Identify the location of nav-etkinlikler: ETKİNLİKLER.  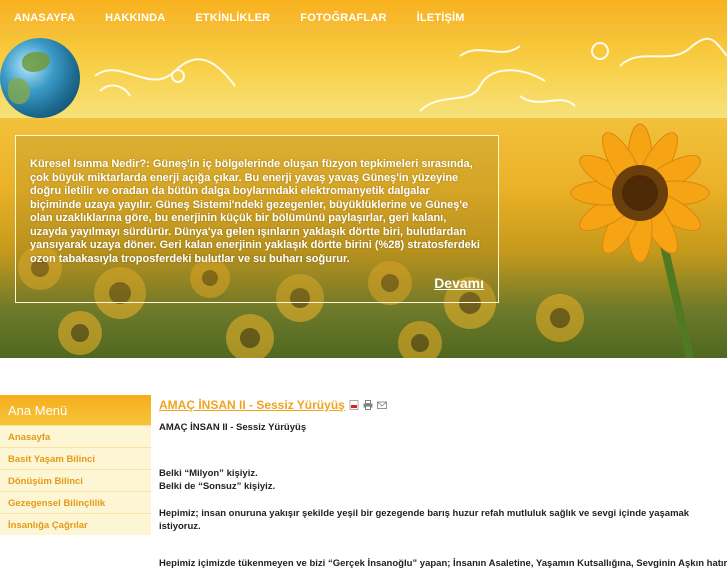
(232, 12).